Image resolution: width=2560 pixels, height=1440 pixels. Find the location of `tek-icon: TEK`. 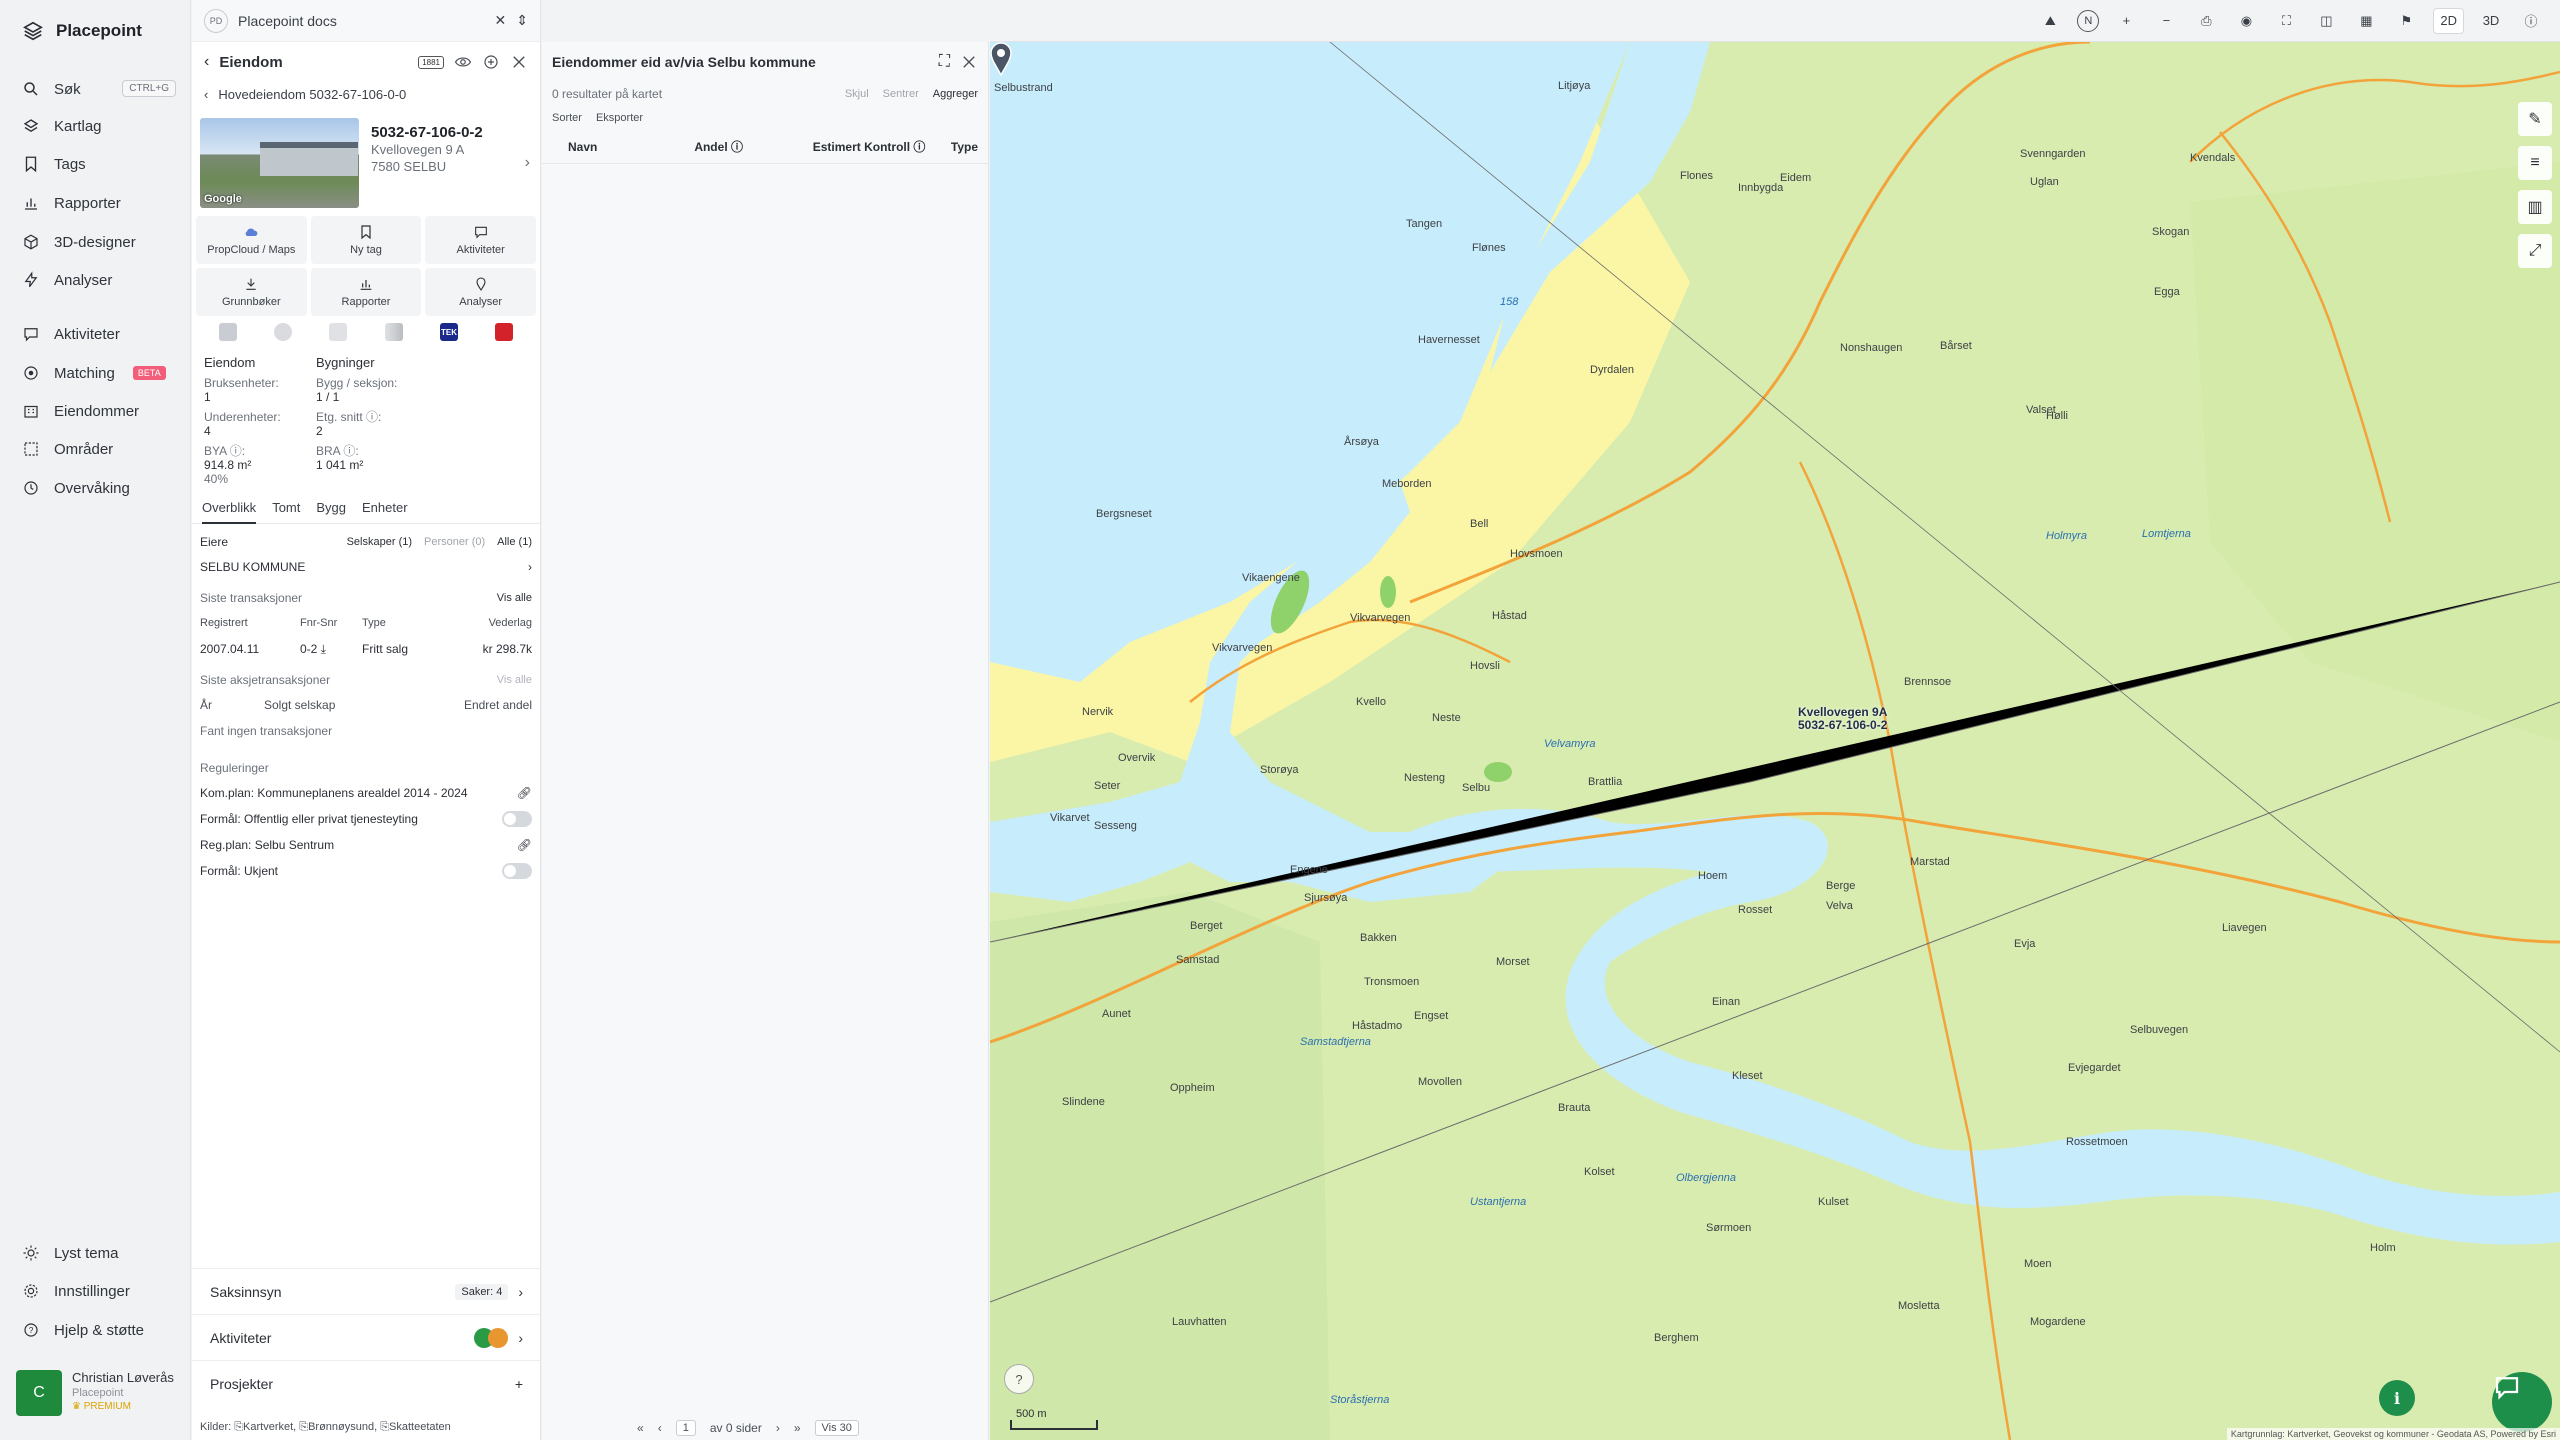

tek-icon: TEK is located at coordinates (448, 332).